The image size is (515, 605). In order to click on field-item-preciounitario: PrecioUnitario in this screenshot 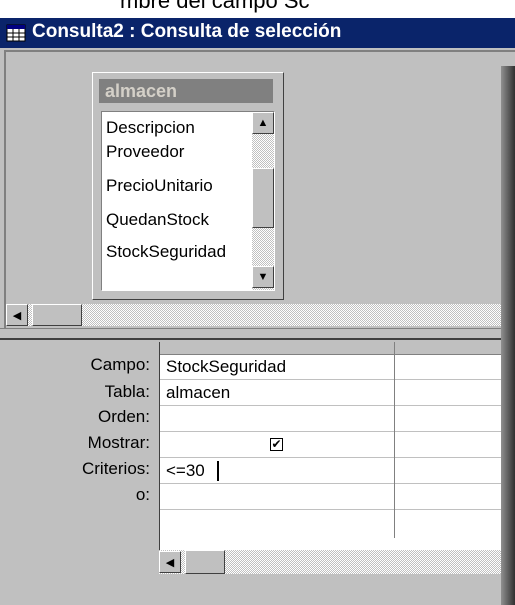, I will do `click(180, 186)`.